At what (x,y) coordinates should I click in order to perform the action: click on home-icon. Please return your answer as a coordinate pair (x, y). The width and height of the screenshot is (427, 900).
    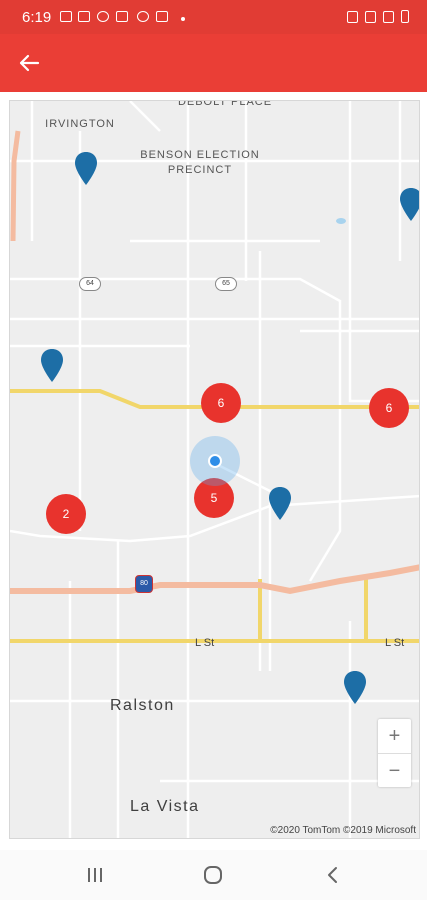
    Looking at the image, I should click on (213, 875).